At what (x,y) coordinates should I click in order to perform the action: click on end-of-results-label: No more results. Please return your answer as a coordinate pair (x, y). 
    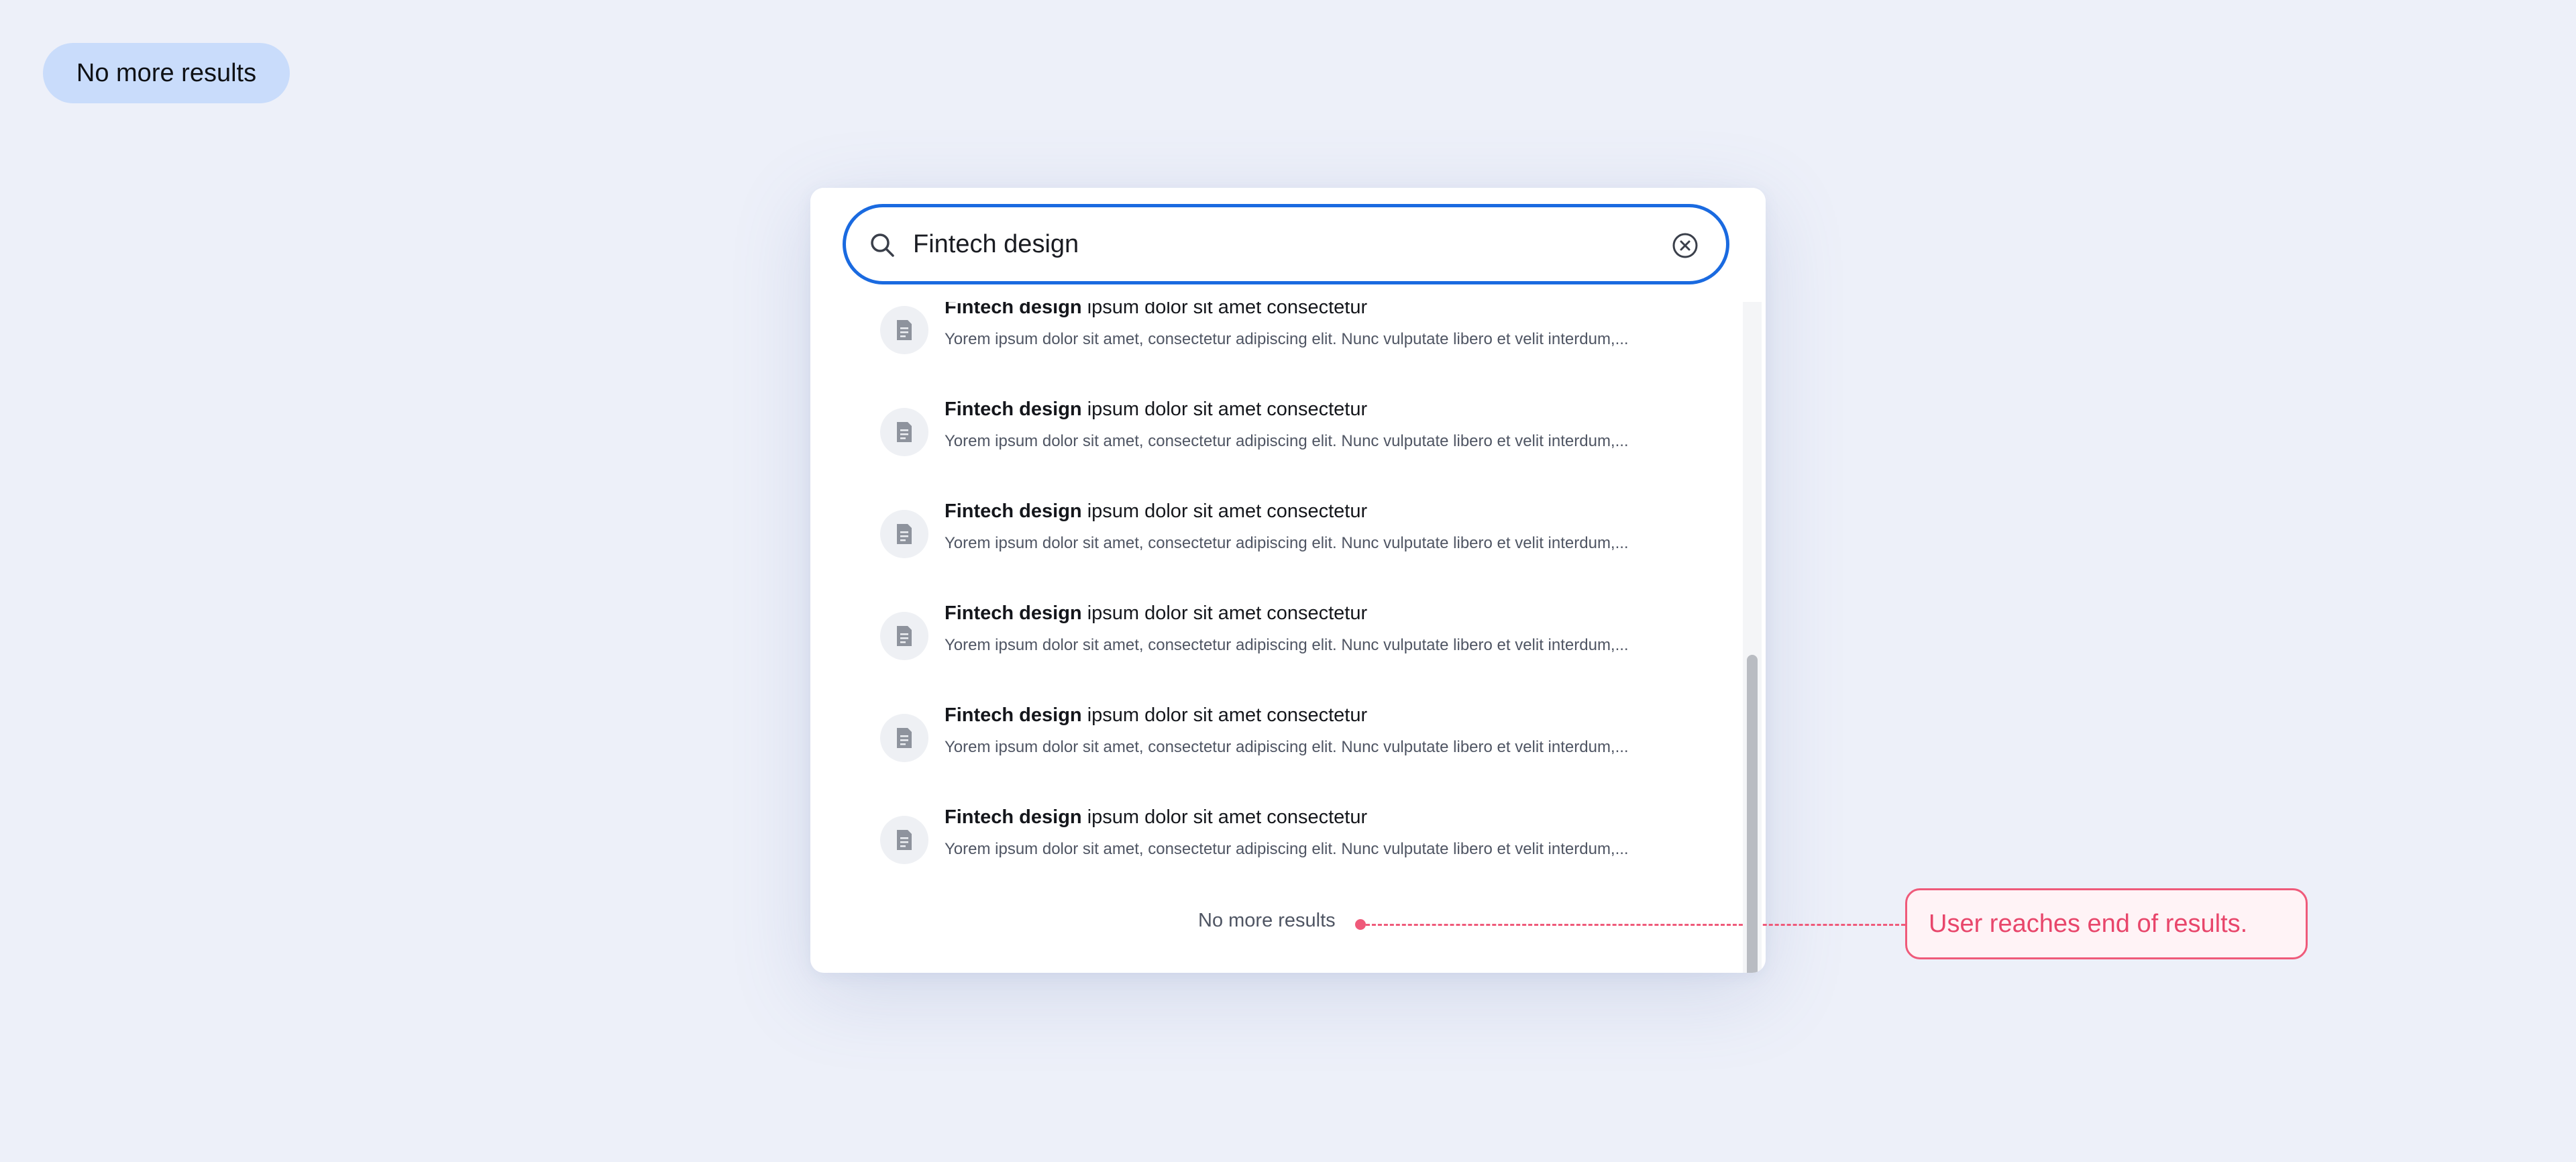
    Looking at the image, I should click on (1267, 920).